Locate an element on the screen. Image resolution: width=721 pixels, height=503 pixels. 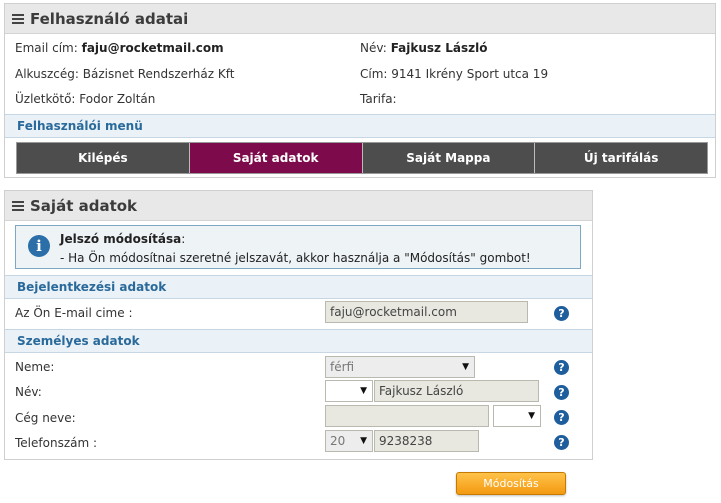
address-info: Cím: 9141 Ikrény Sport utca 19 is located at coordinates (454, 74).